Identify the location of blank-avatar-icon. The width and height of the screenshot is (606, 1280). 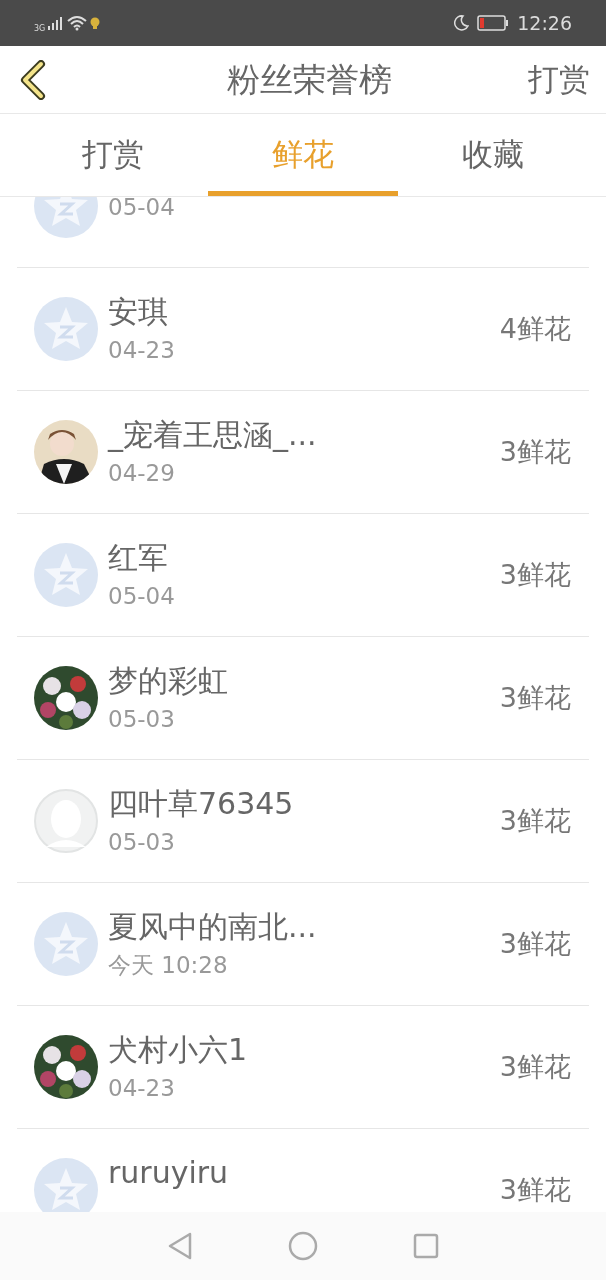
(66, 821).